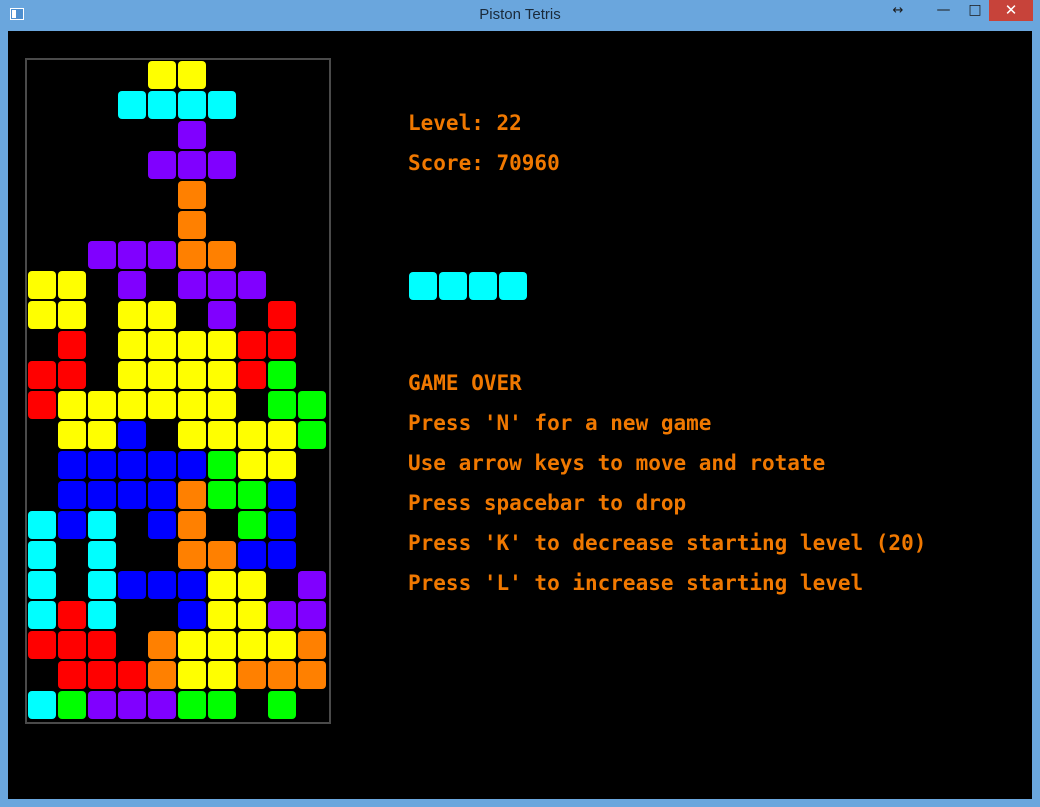 This screenshot has height=807, width=1040. Describe the element at coordinates (975, 10) in the screenshot. I see `maximize-button: □` at that location.